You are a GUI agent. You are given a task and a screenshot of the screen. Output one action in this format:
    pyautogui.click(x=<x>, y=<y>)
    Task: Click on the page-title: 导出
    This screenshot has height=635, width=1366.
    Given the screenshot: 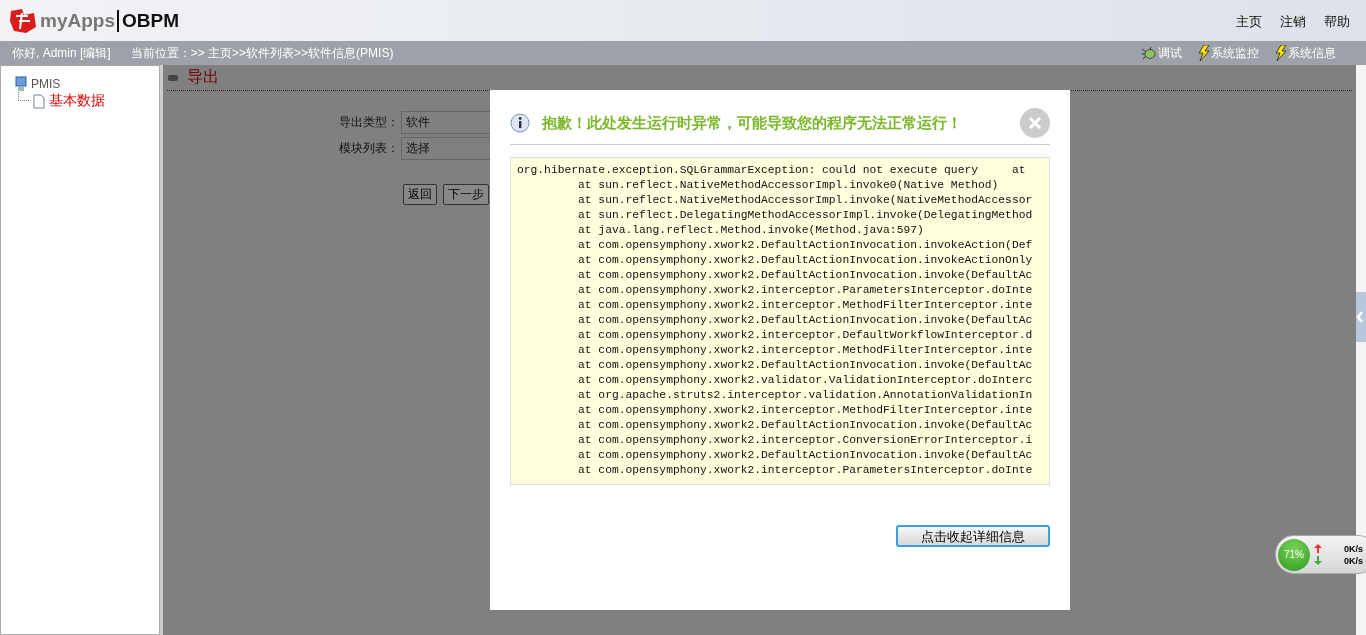 What is the action you would take?
    pyautogui.click(x=203, y=77)
    